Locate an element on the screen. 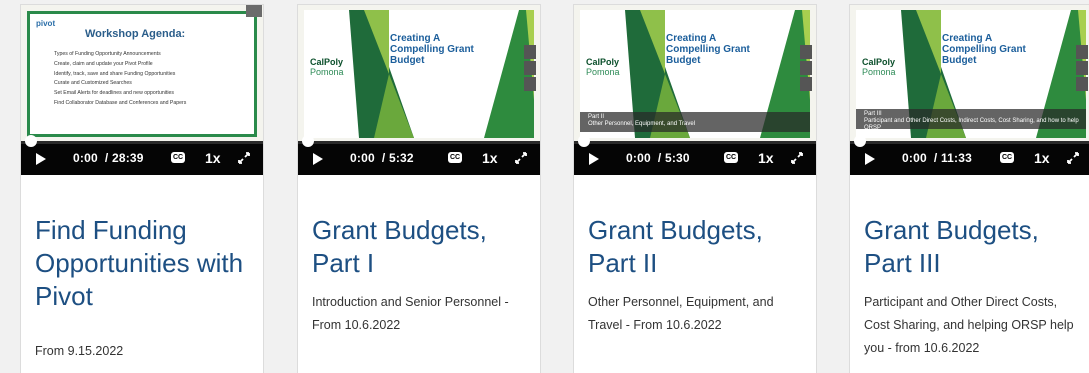 Image resolution: width=1089 pixels, height=373 pixels. video-controls: 0:00 / 5:32 CC 1x is located at coordinates (419, 155).